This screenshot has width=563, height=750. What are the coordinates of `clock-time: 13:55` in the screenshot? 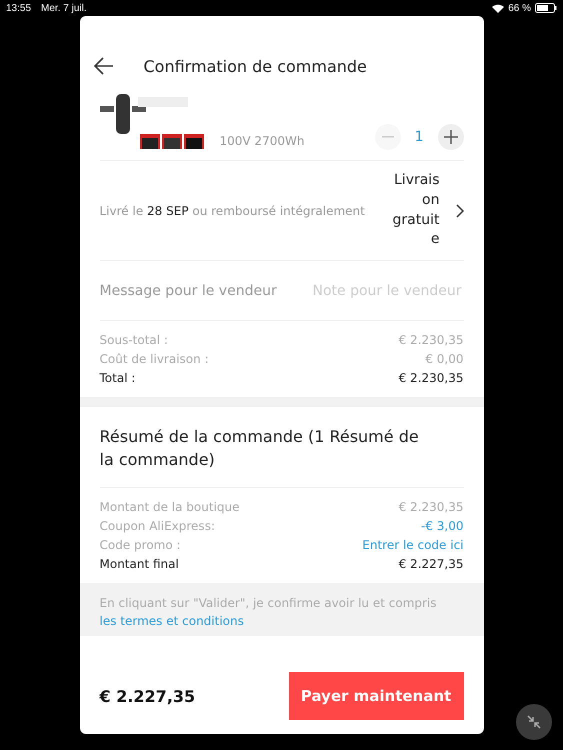 It's located at (19, 8).